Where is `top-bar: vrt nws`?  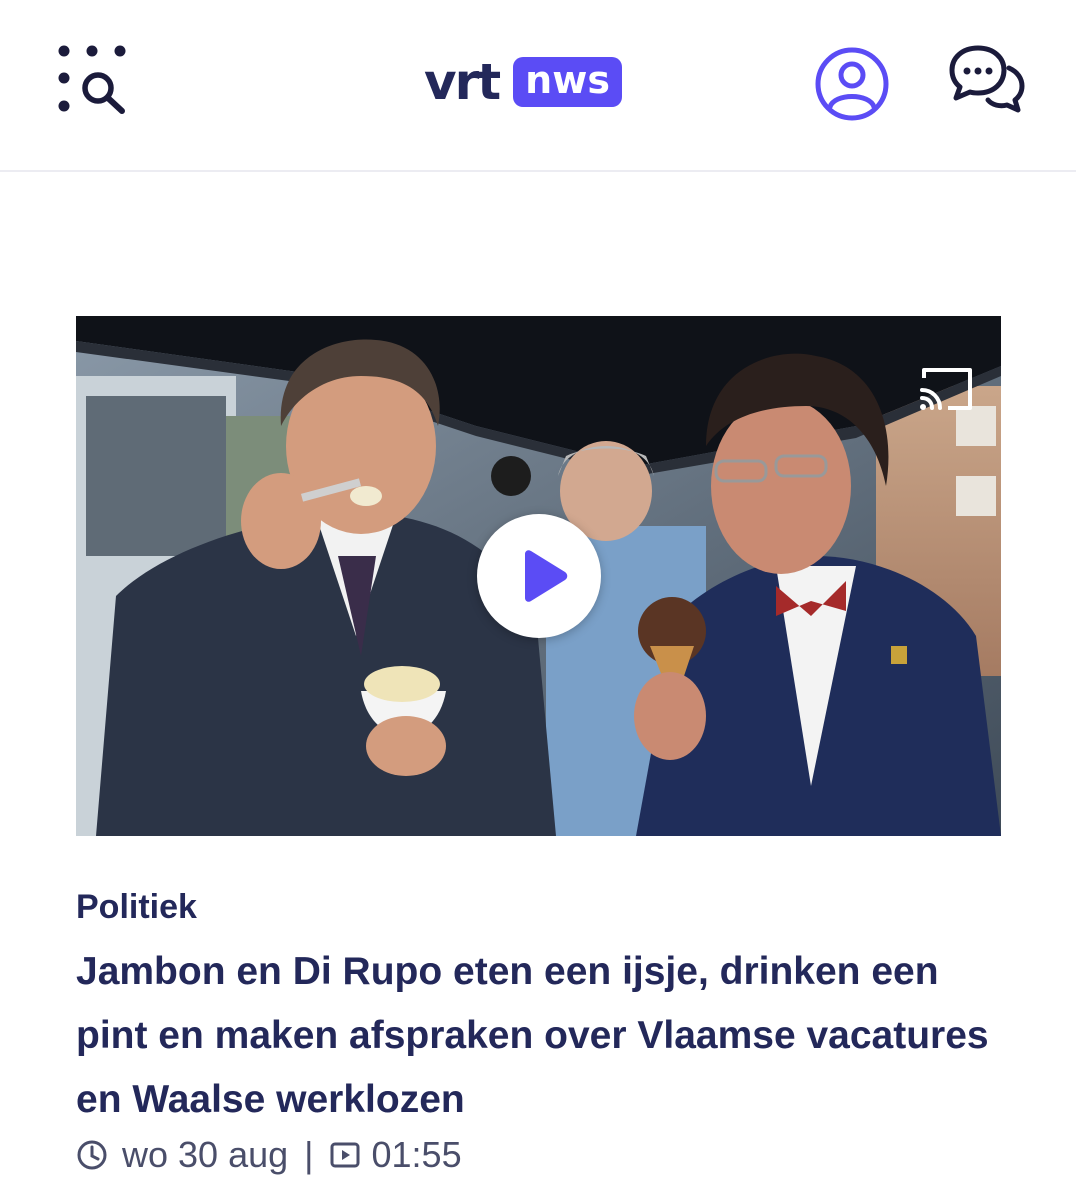
top-bar: vrt nws is located at coordinates (538, 86).